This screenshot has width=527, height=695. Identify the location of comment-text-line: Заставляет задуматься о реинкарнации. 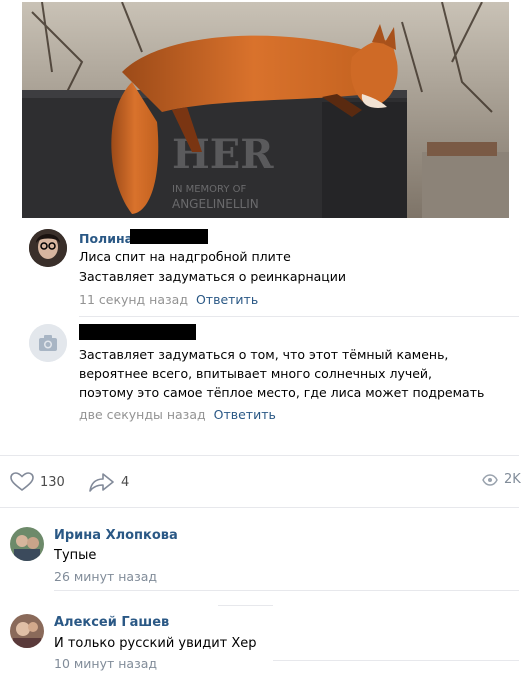
(213, 276).